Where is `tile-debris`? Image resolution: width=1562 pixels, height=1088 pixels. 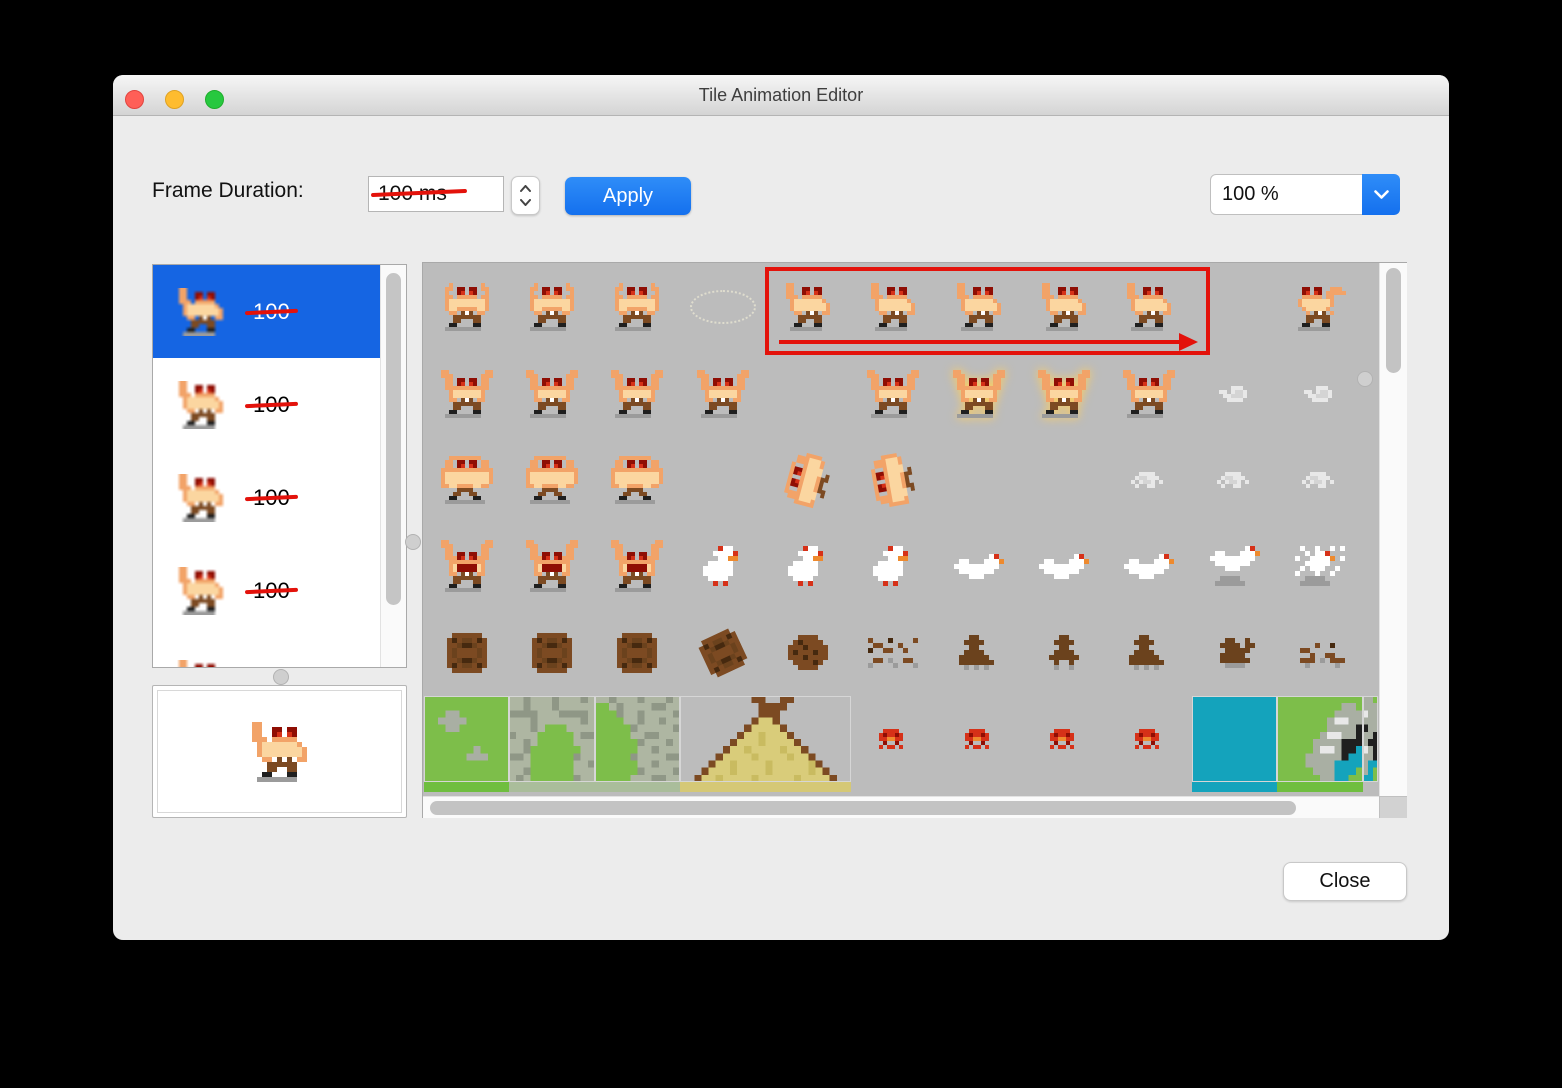
tile-debris is located at coordinates (893, 653).